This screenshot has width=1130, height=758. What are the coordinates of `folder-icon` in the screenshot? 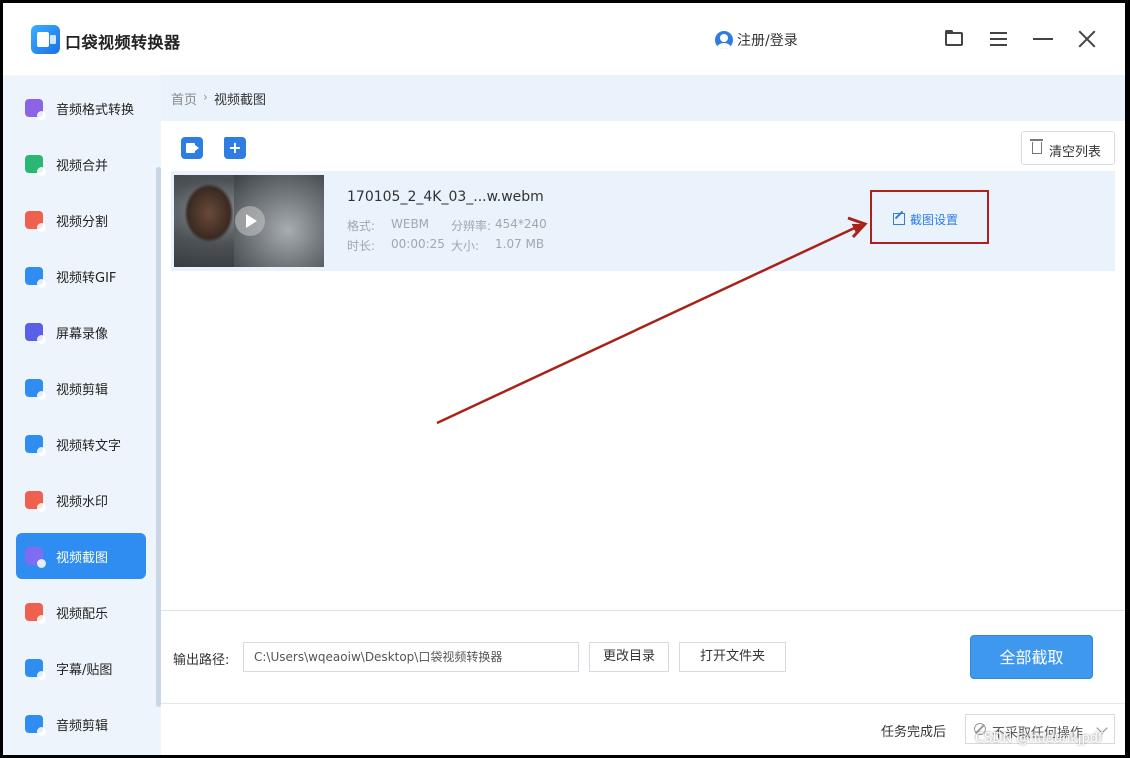 It's located at (955, 39).